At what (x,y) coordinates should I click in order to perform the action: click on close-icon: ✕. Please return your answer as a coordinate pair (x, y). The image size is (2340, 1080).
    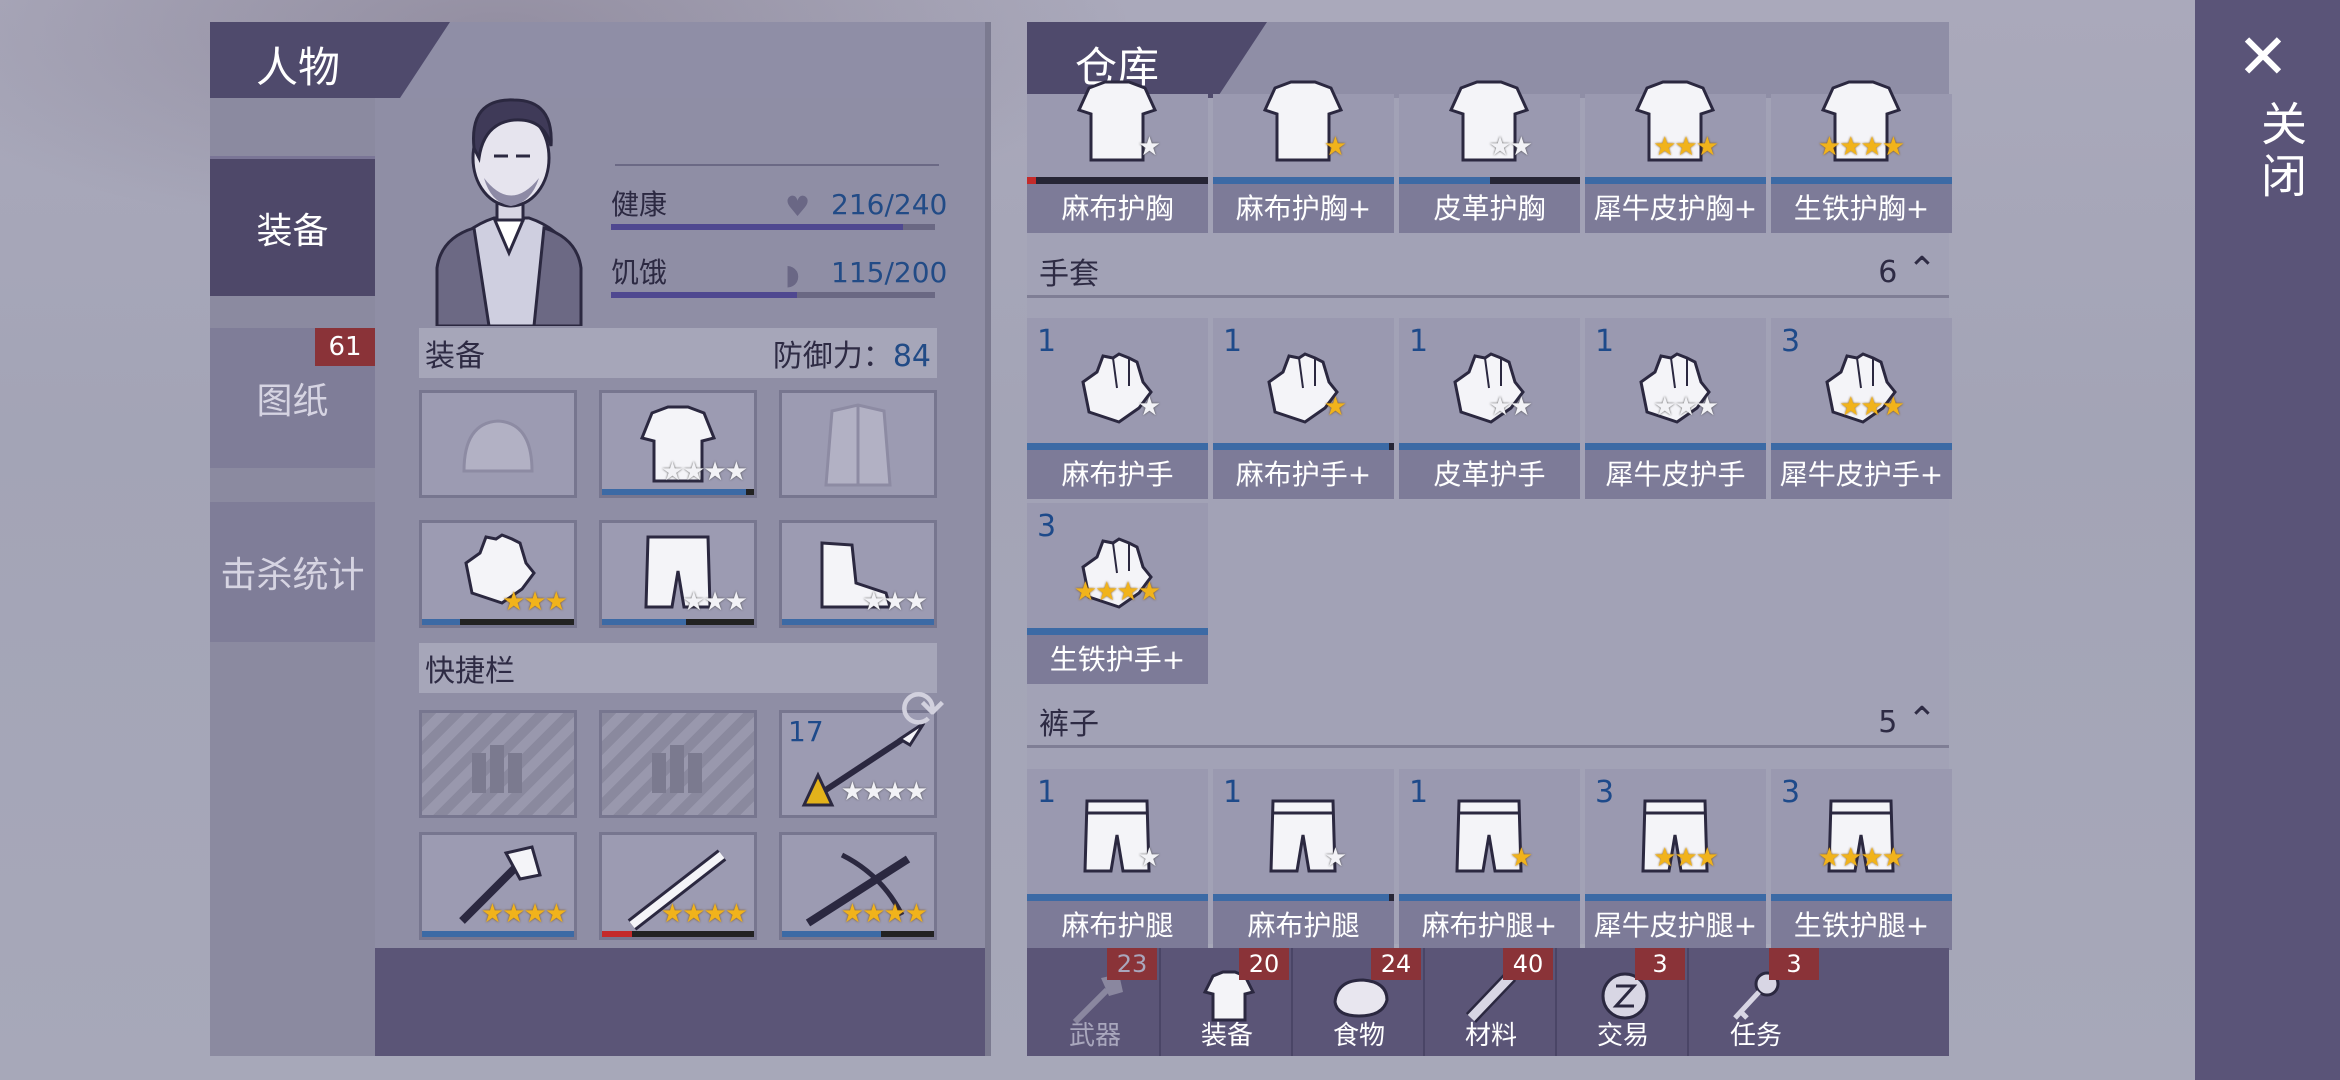
    Looking at the image, I should click on (2263, 56).